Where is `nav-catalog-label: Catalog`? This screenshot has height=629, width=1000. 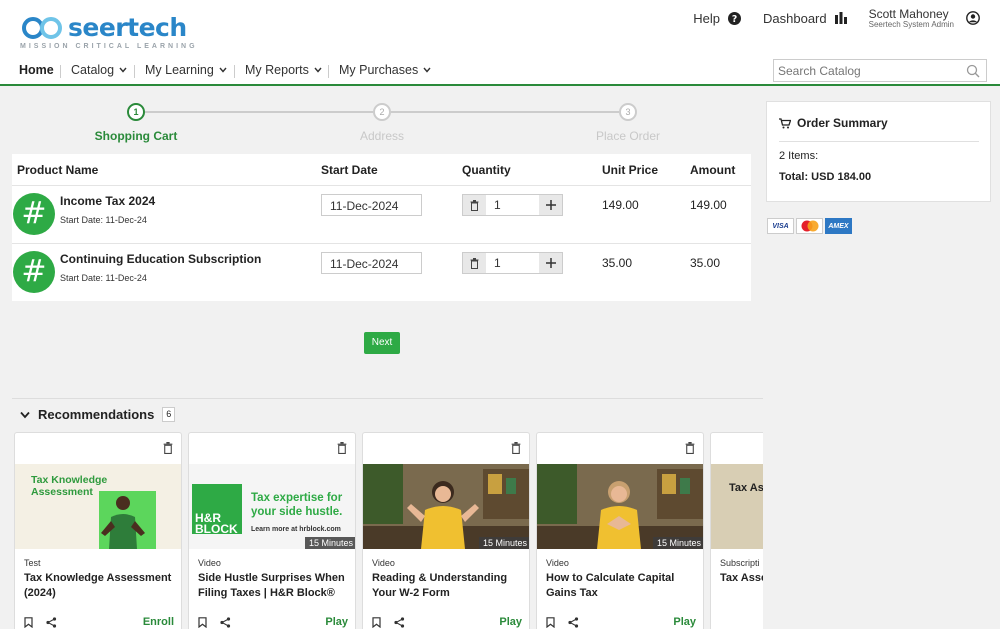 nav-catalog-label: Catalog is located at coordinates (93, 70).